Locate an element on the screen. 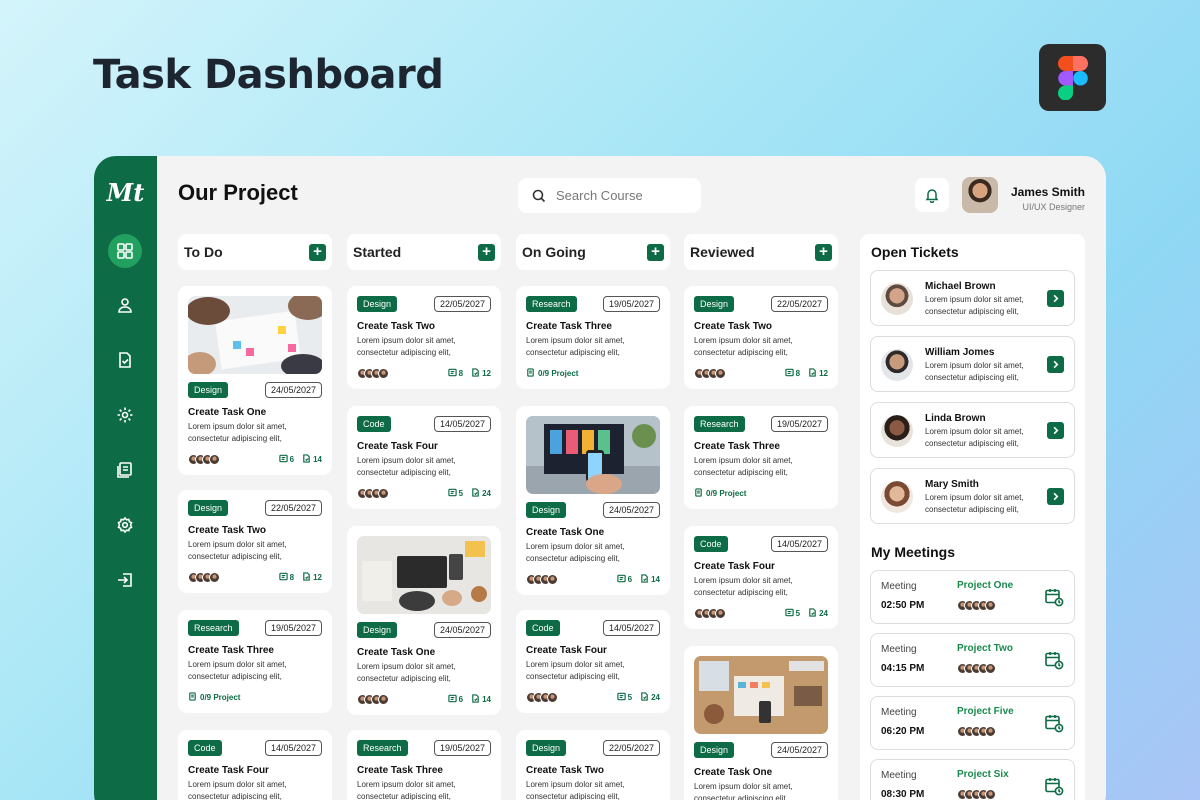 The width and height of the screenshot is (1200, 800). notification-bell-icon is located at coordinates (932, 195).